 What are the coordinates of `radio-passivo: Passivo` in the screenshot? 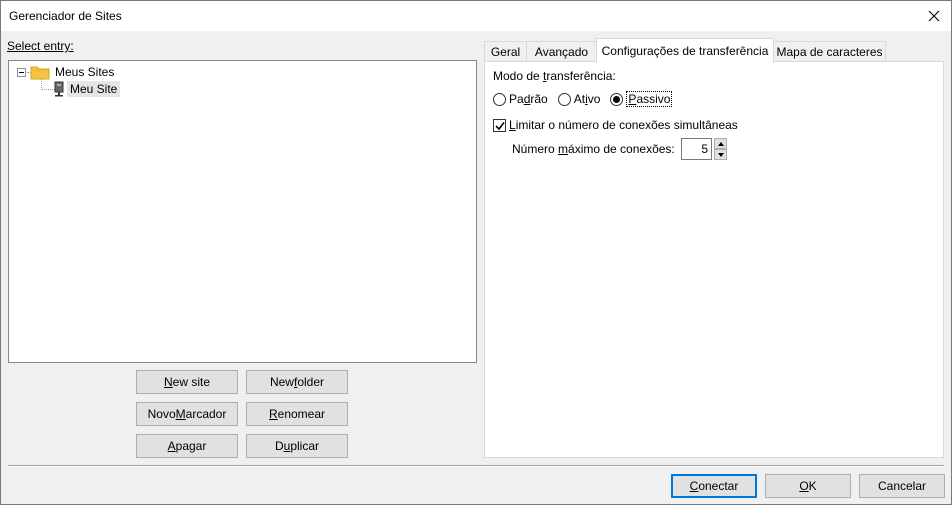 It's located at (641, 99).